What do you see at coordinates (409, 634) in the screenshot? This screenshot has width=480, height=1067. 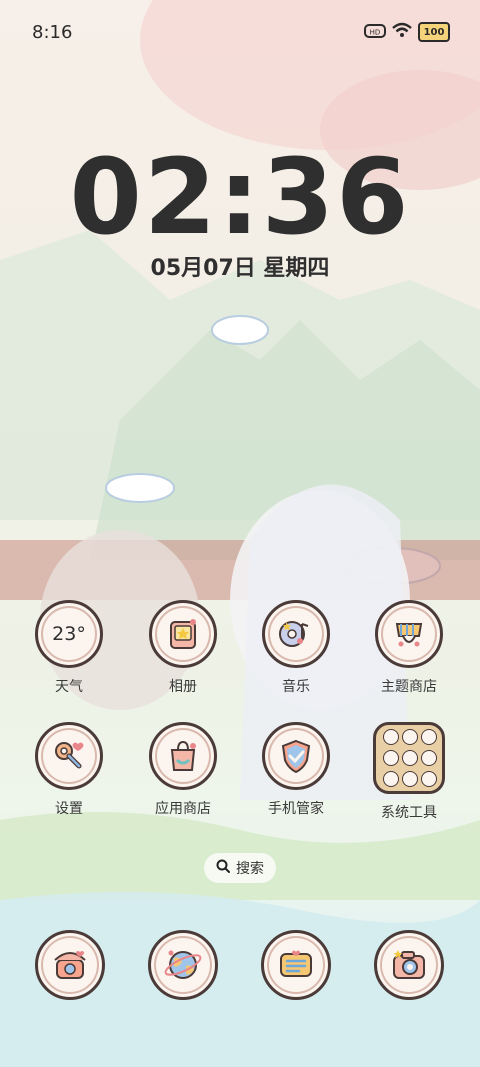 I see `theme-store-icon` at bounding box center [409, 634].